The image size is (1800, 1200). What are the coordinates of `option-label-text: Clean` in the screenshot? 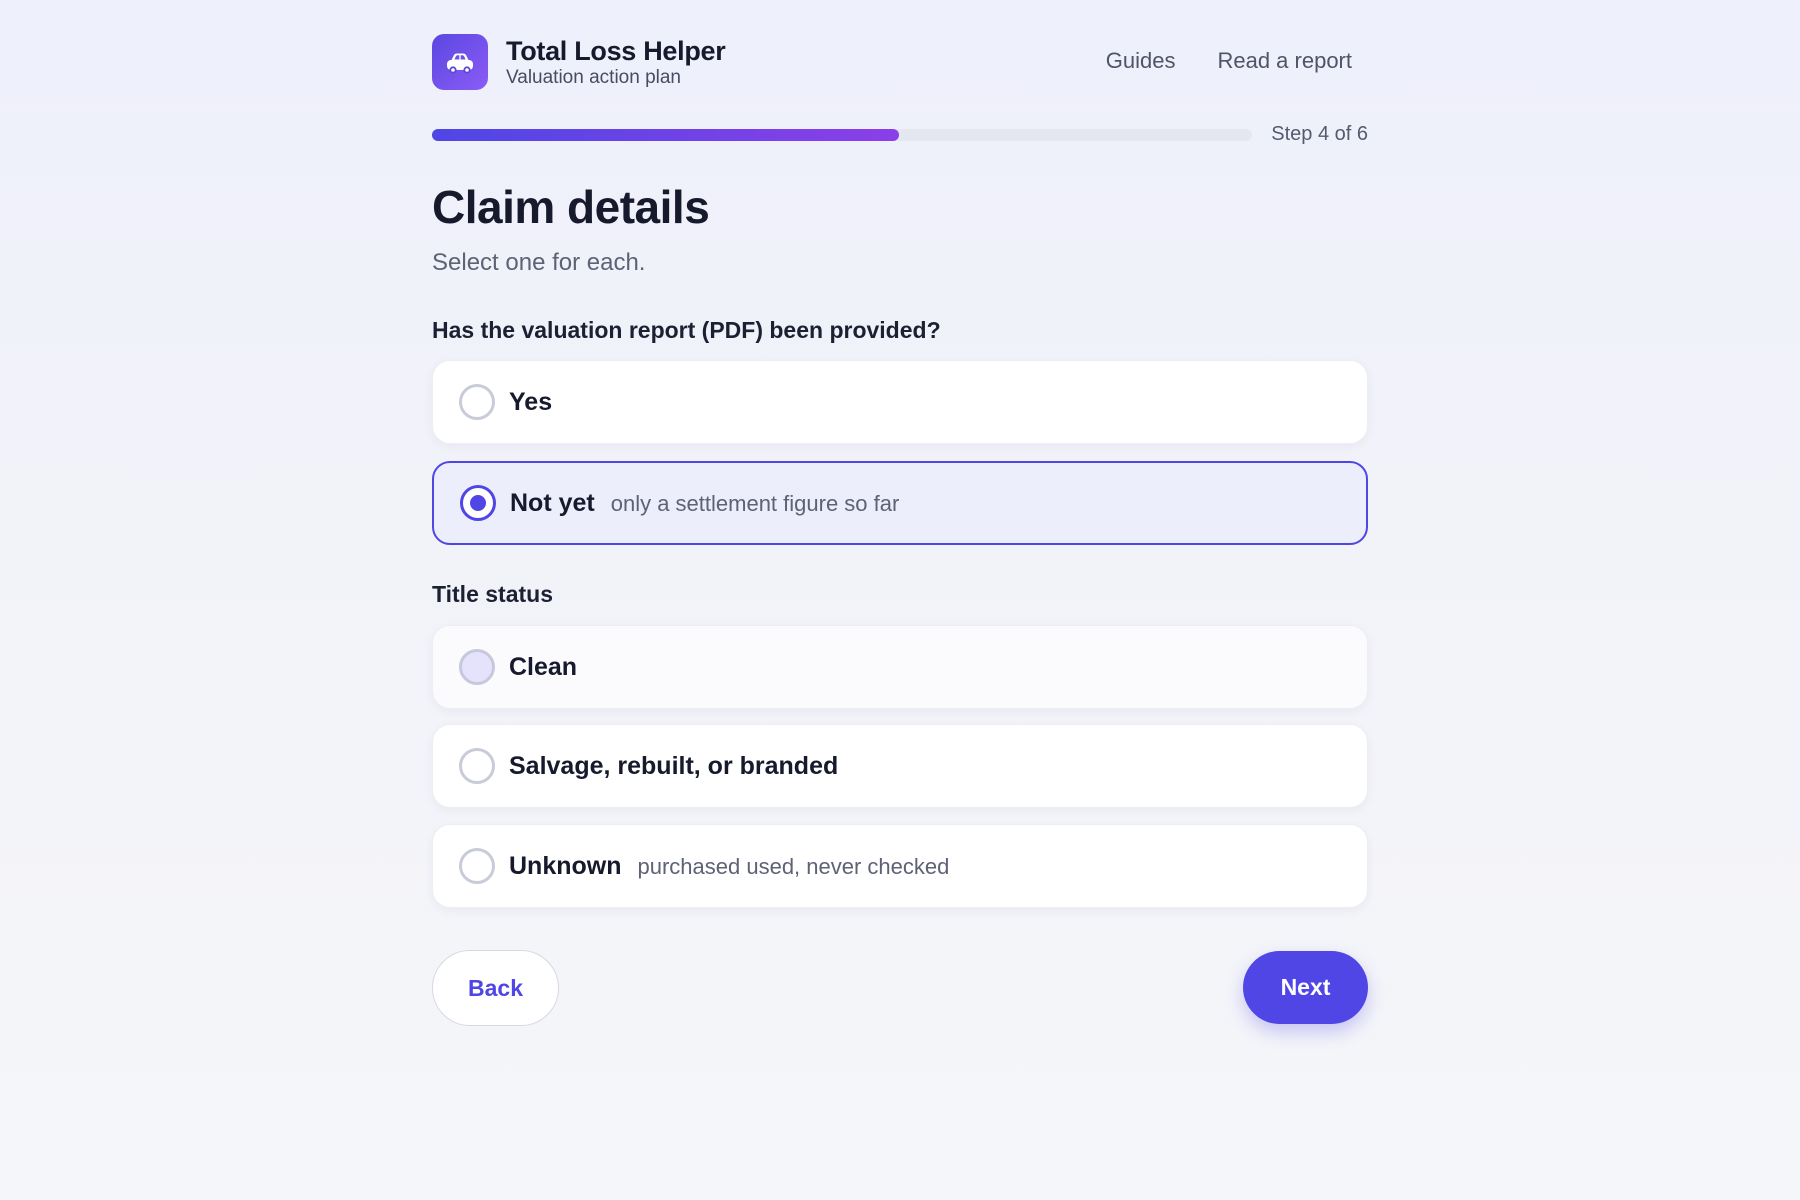 It's located at (543, 667).